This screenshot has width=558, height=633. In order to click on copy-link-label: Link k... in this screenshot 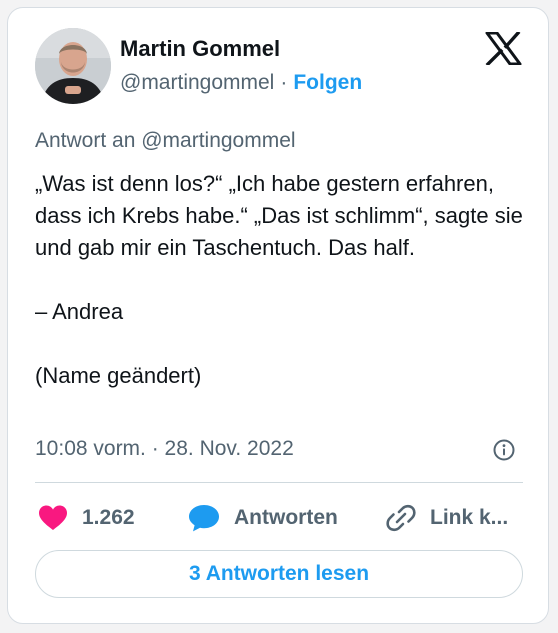, I will do `click(469, 517)`.